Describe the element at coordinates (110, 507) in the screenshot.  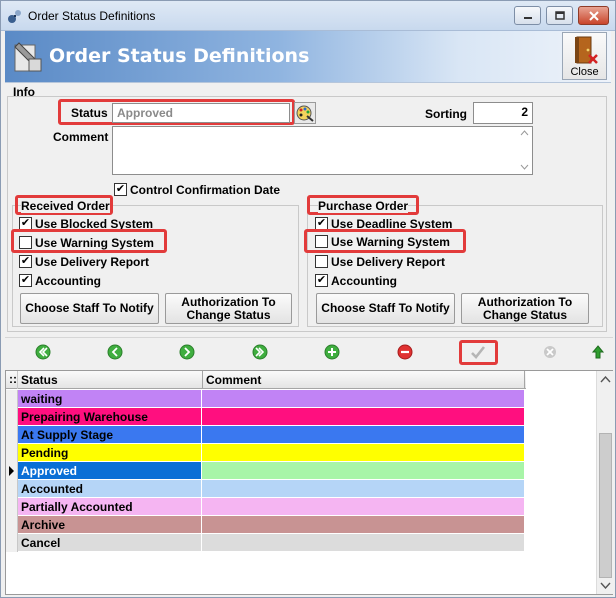
I see `status-cell: Partially Accounted` at that location.